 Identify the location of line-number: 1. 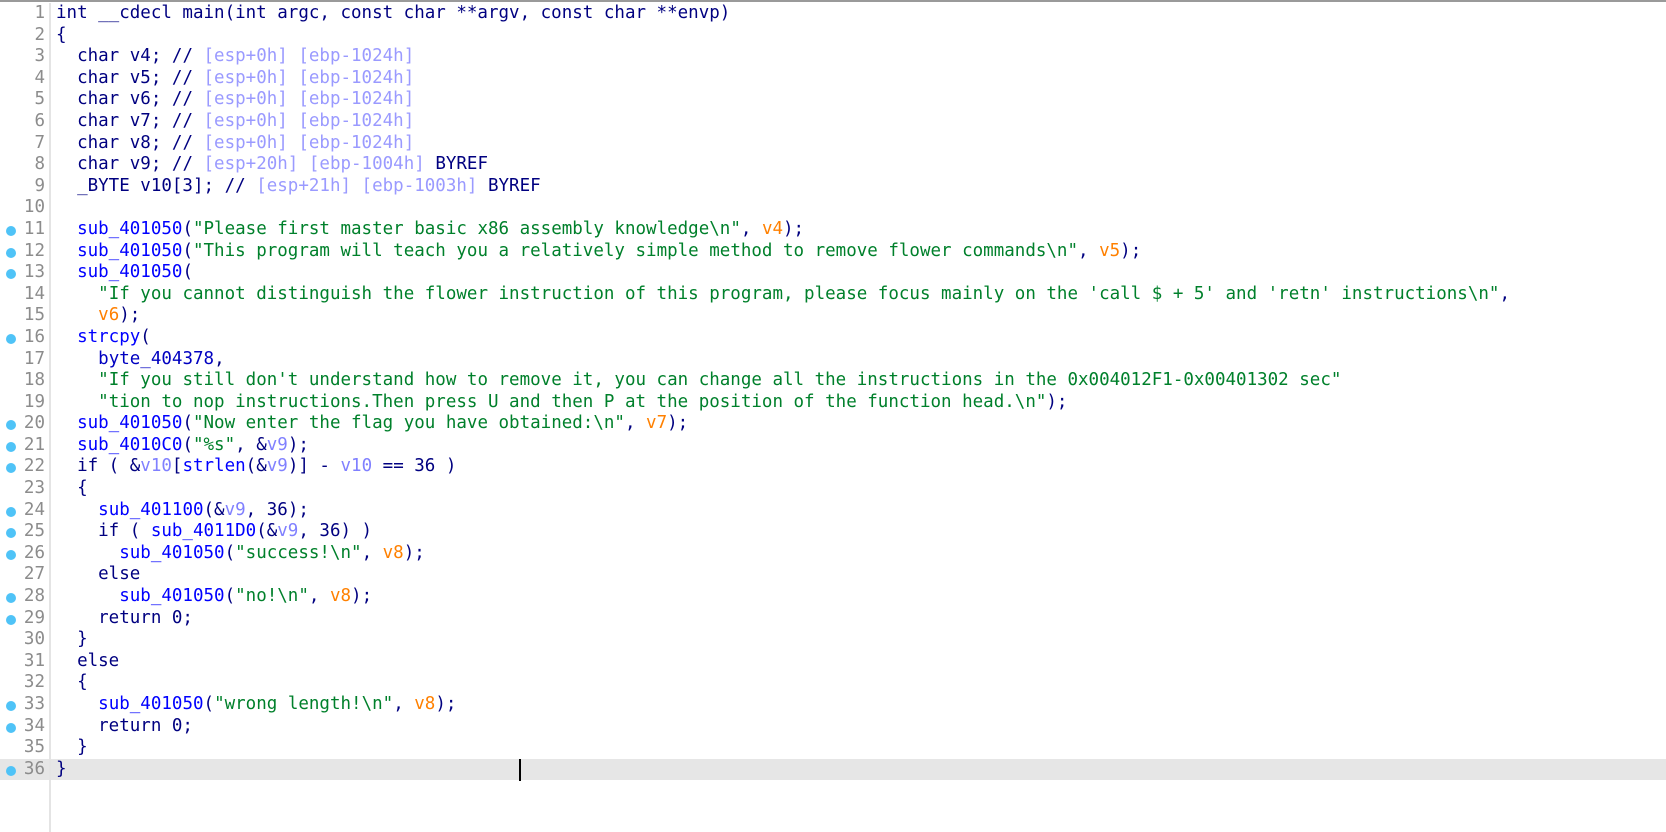
(39, 13).